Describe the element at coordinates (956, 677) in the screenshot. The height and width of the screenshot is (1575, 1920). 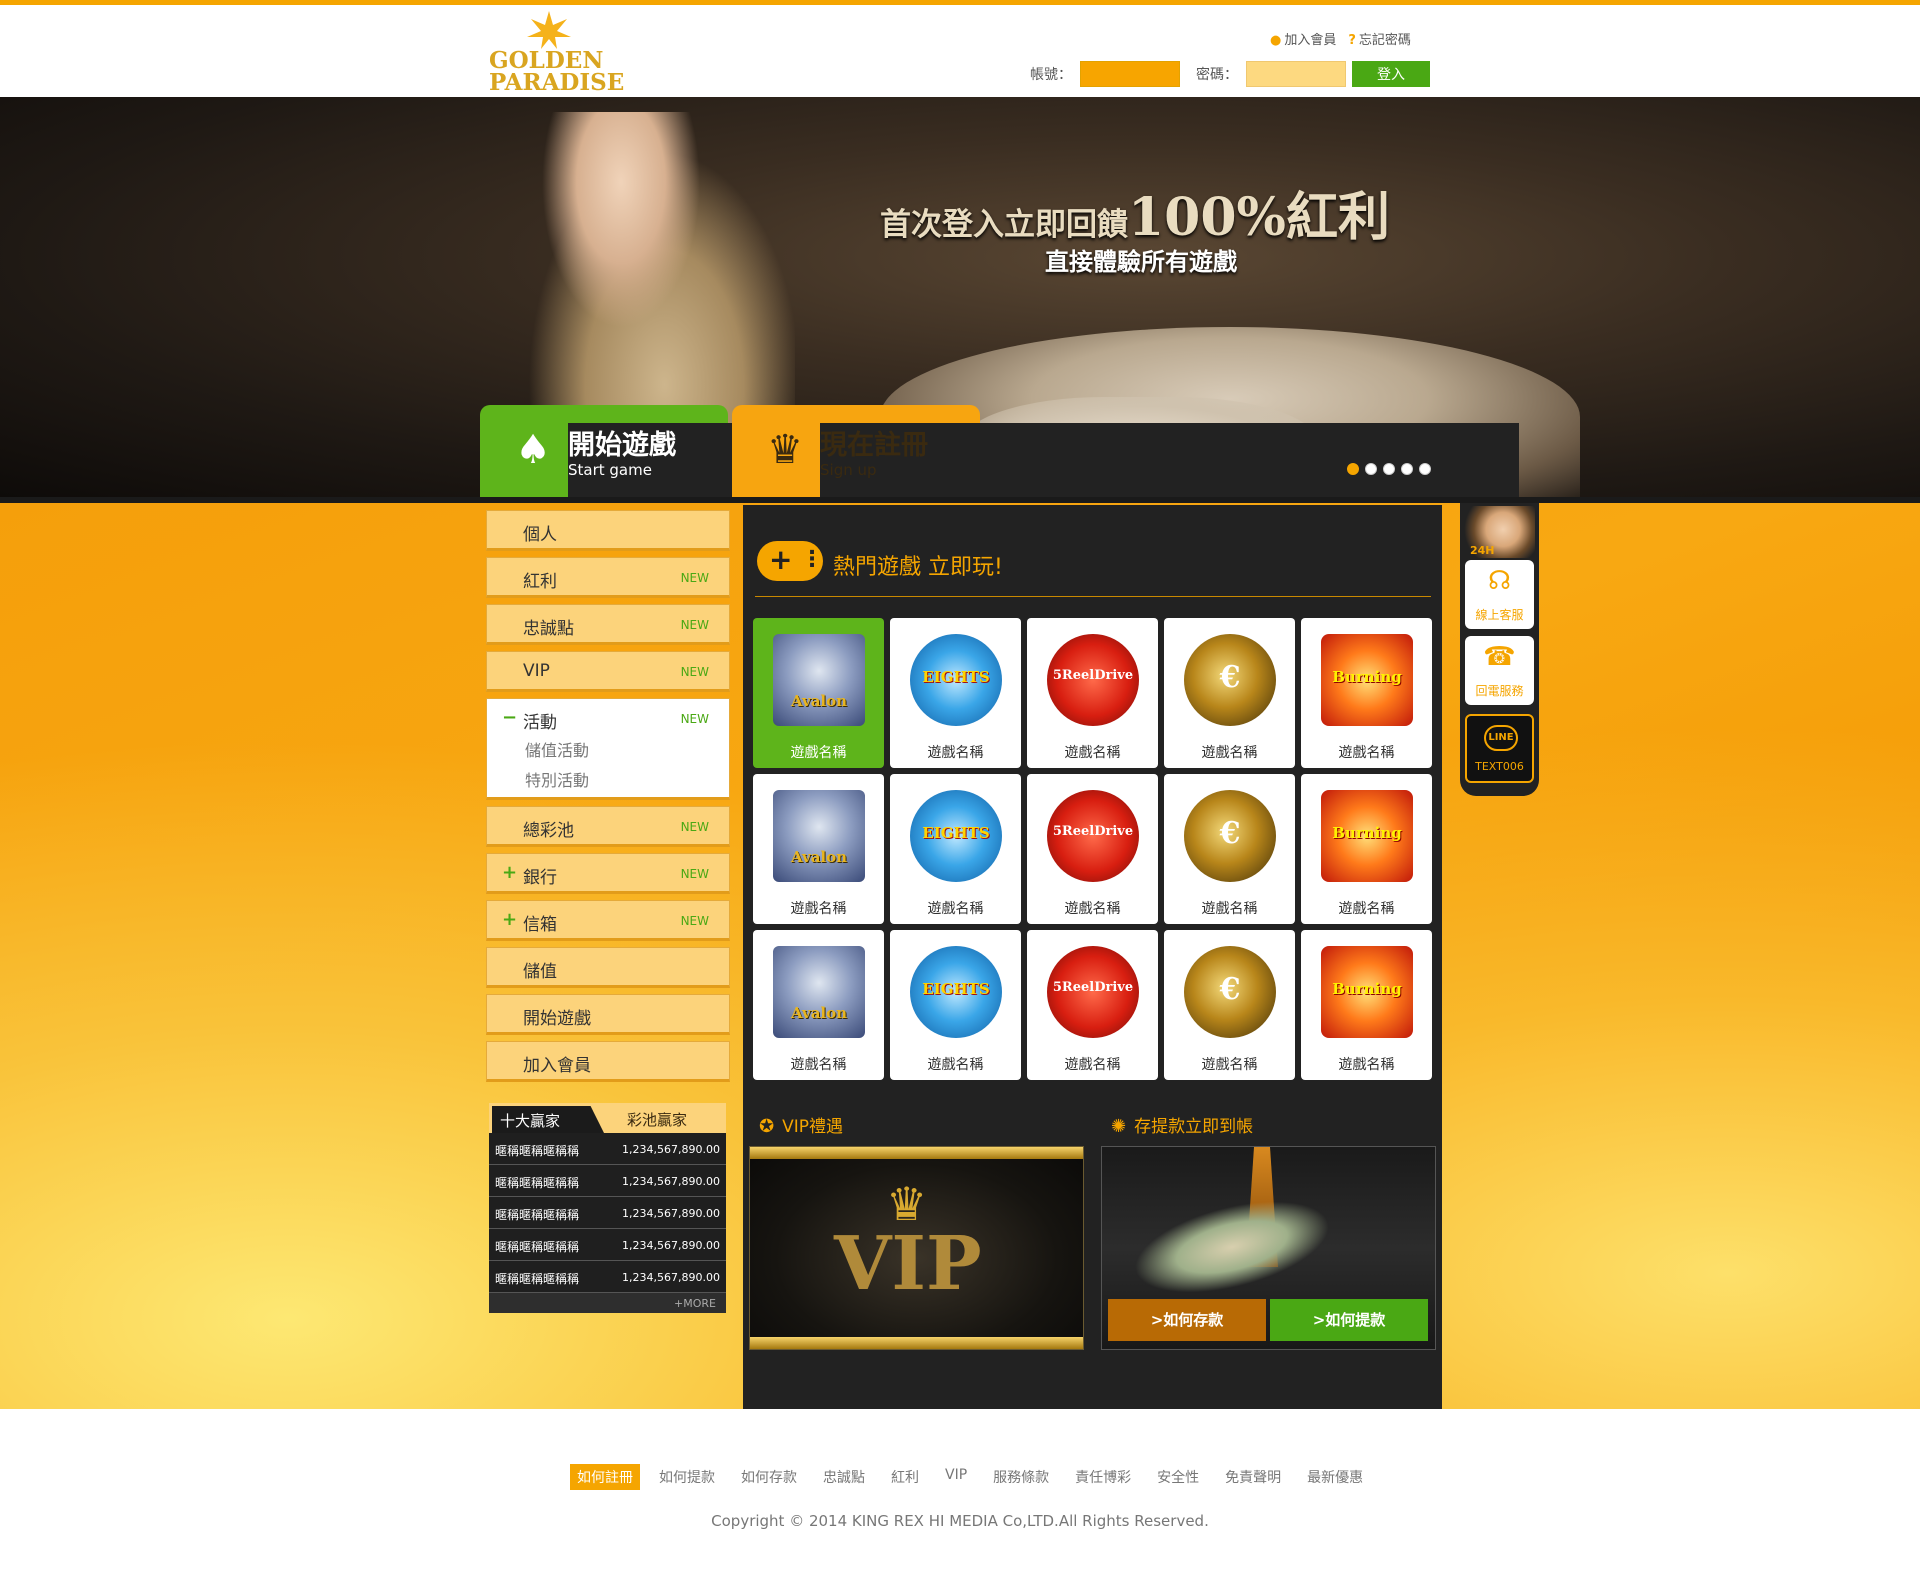
I see `game-thumbnail-text: EIGHTS` at that location.